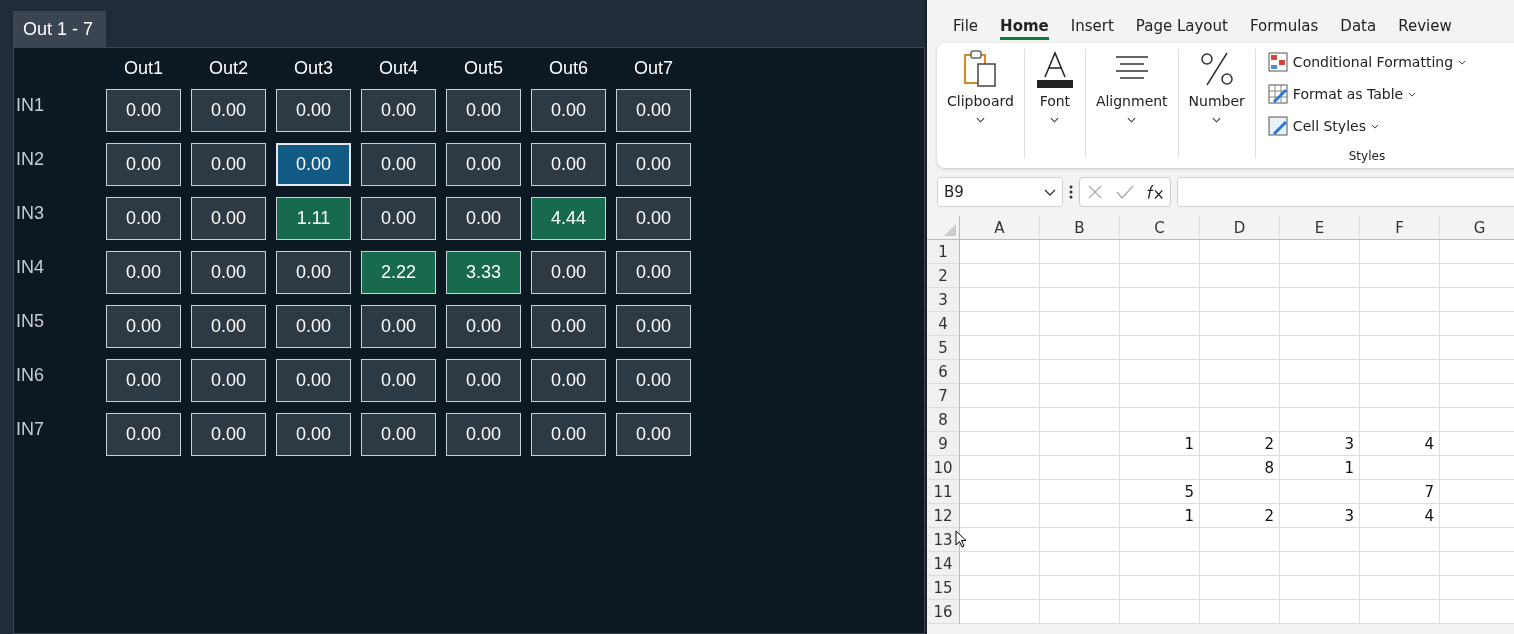  Describe the element at coordinates (1160, 228) in the screenshot. I see `column-header: C` at that location.